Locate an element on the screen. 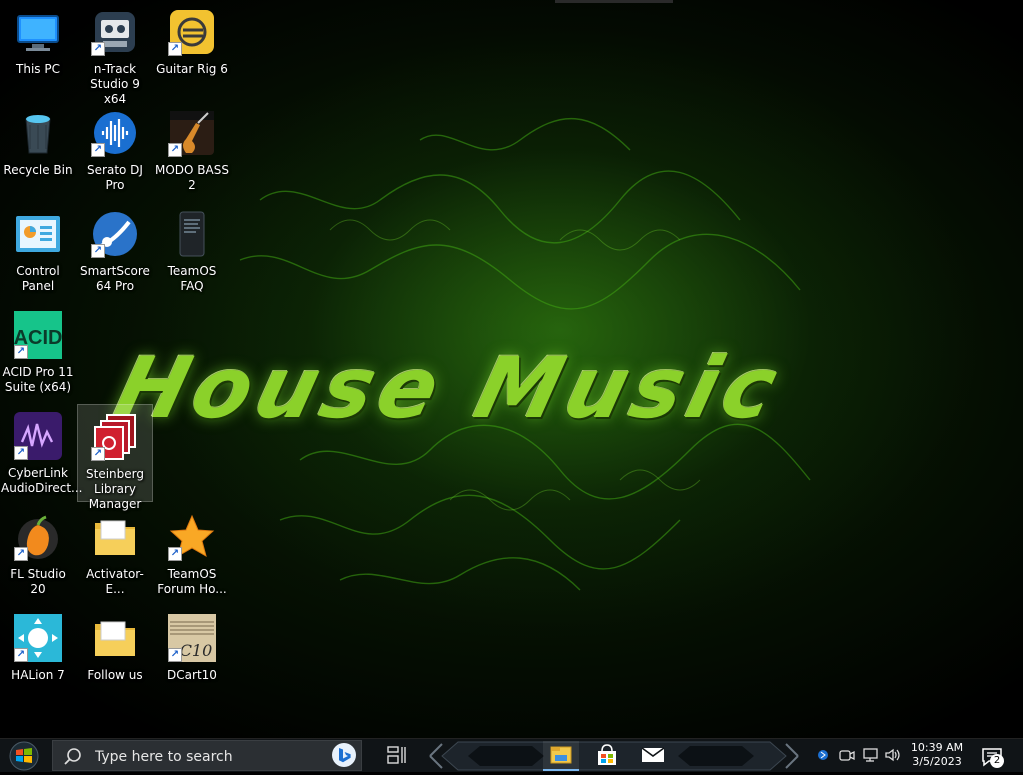 This screenshot has height=775, width=1023. file-explorer-icon is located at coordinates (561, 755).